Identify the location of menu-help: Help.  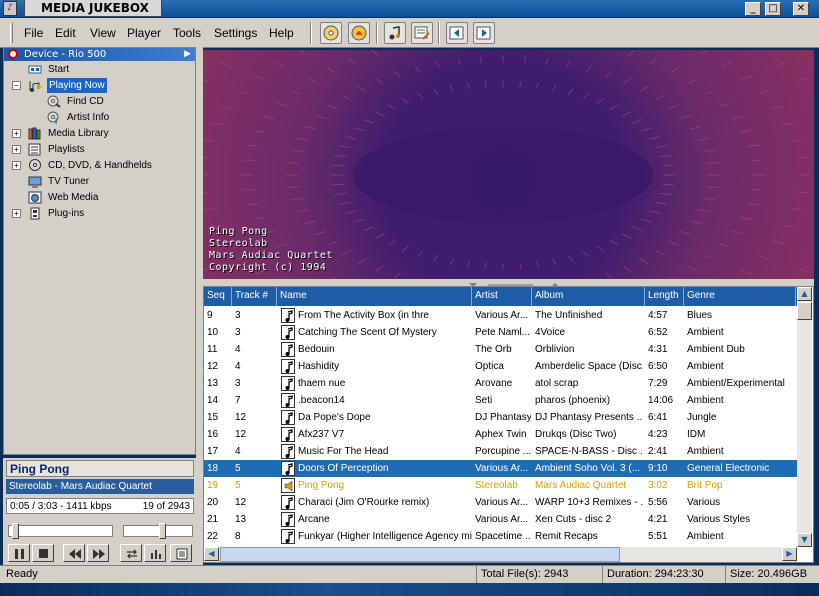
(281, 33).